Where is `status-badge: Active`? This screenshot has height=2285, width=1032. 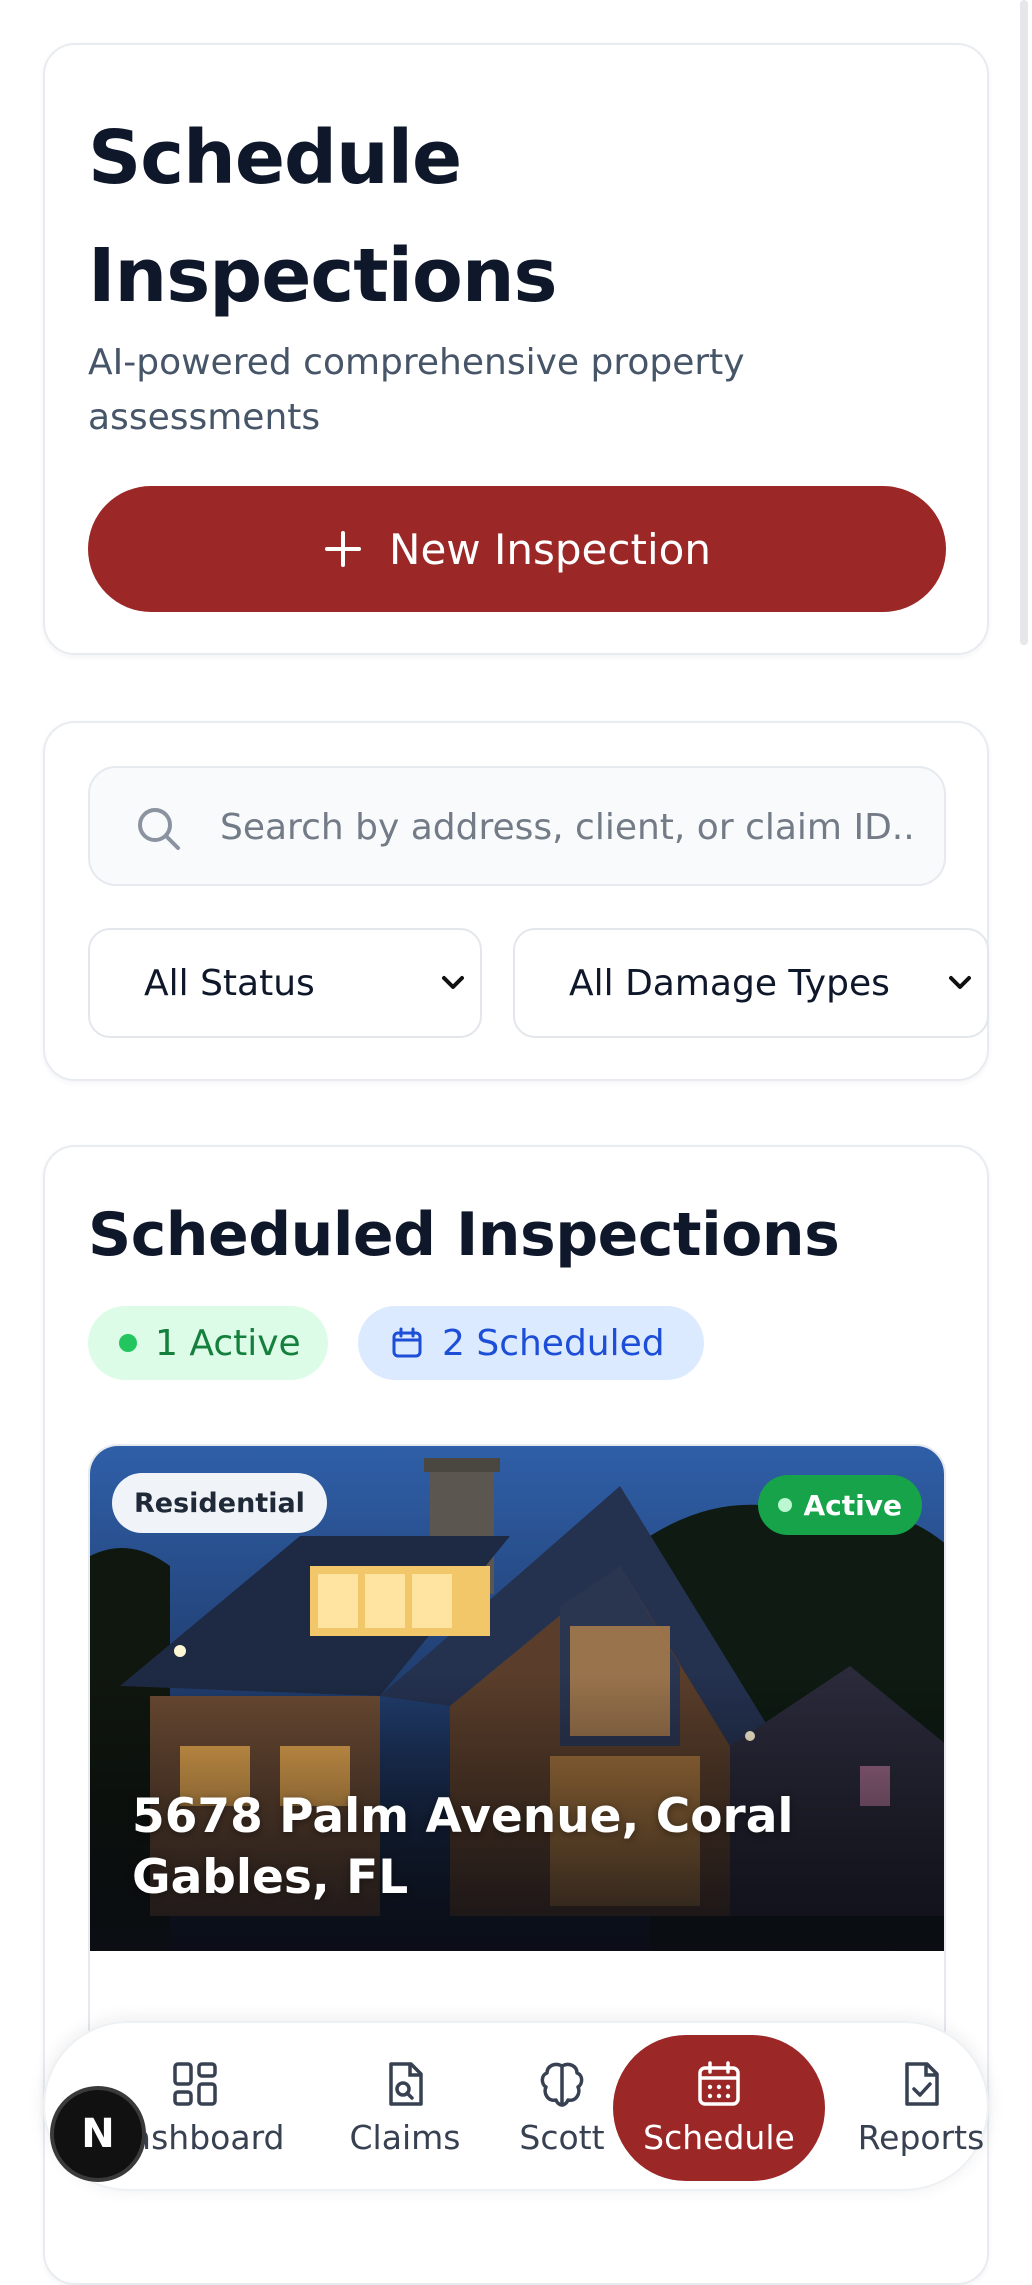
status-badge: Active is located at coordinates (839, 1505).